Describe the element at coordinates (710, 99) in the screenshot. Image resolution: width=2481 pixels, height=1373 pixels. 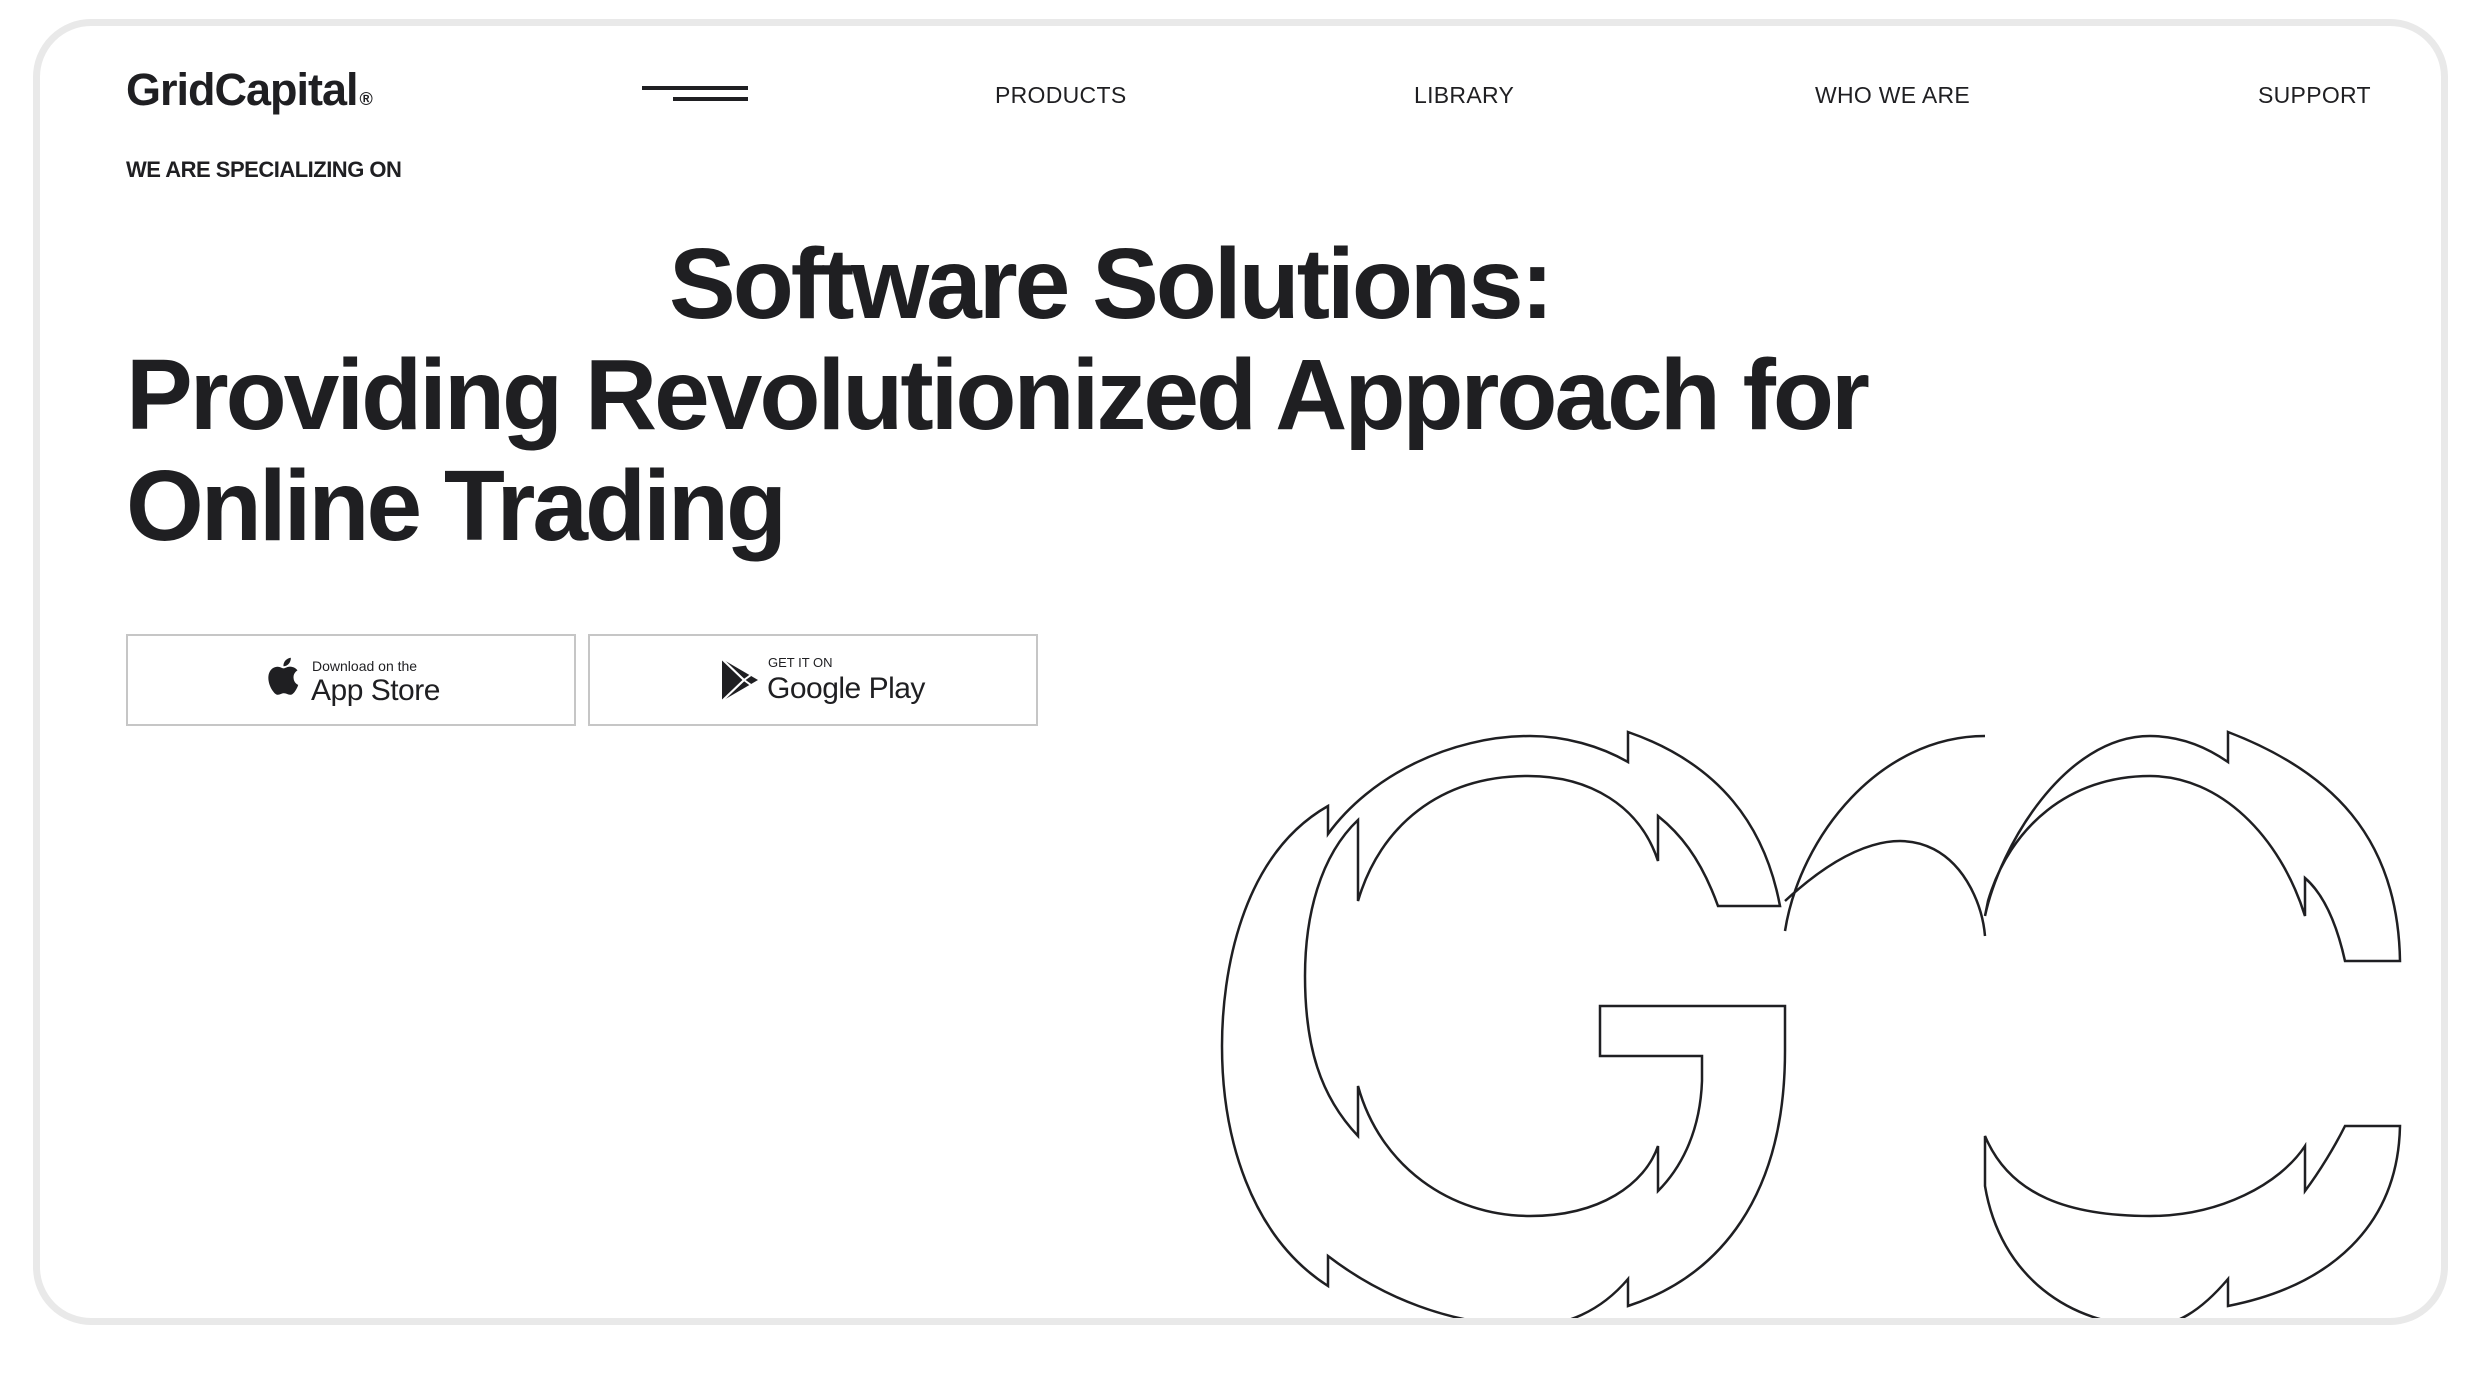
I see `menu-icon-bar-bottom` at that location.